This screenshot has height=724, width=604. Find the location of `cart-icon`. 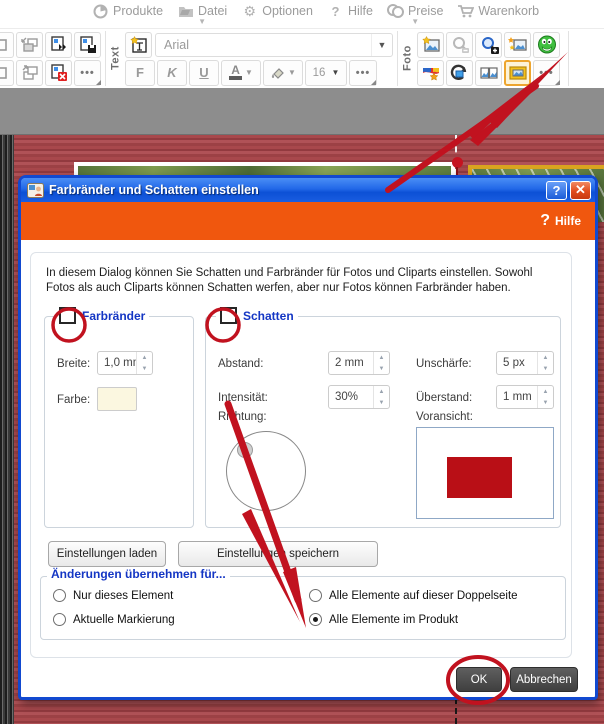

cart-icon is located at coordinates (466, 11).